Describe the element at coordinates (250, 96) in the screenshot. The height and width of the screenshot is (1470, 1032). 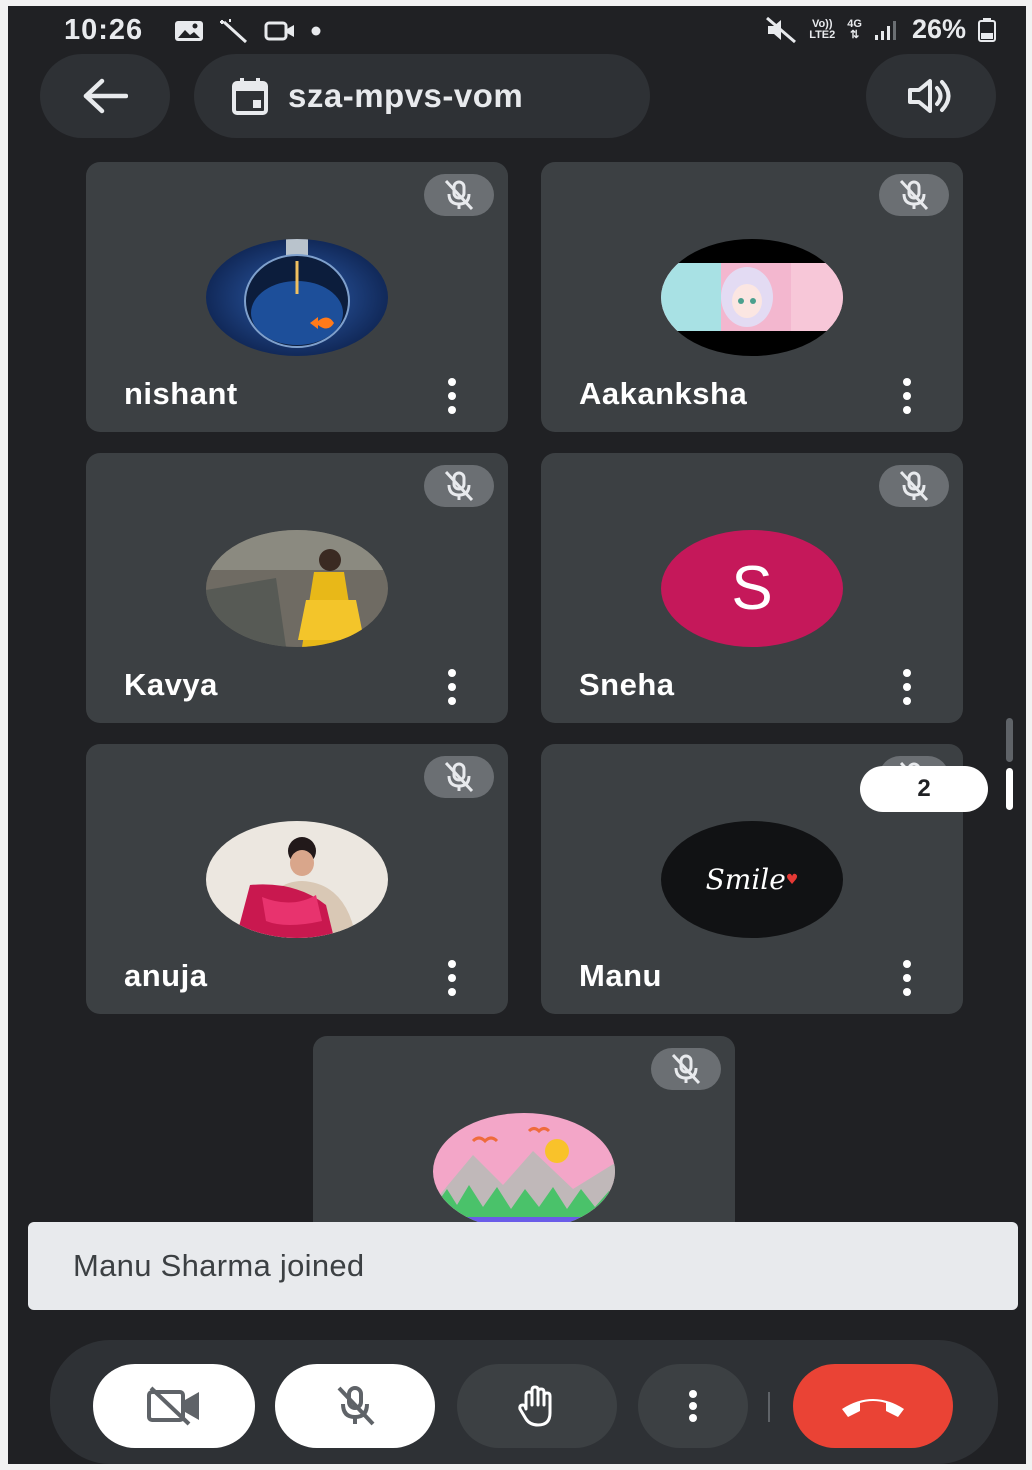
I see `calendar-icon` at that location.